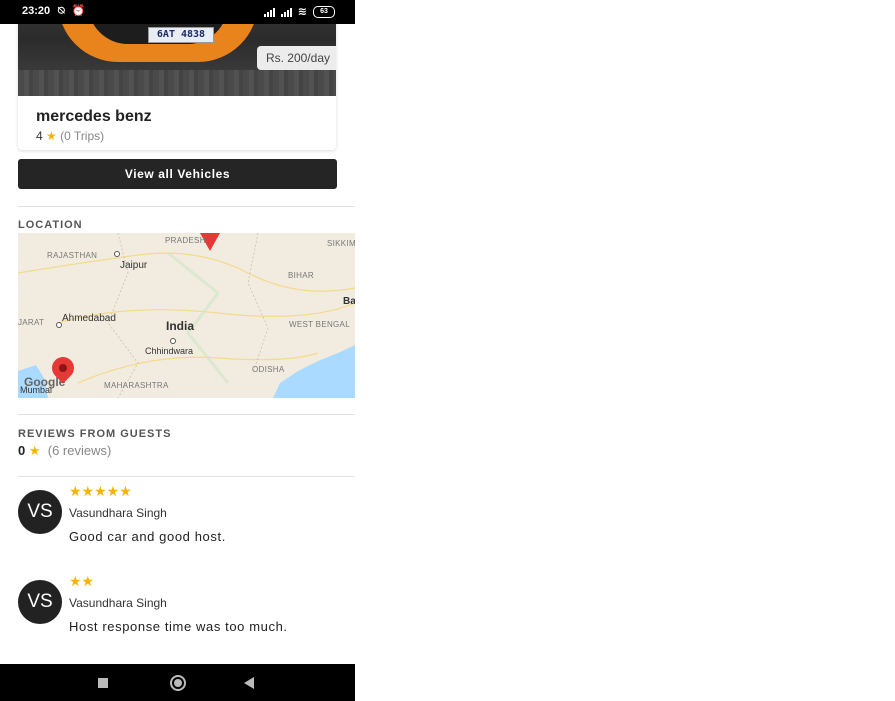 The height and width of the screenshot is (701, 895). What do you see at coordinates (72, 255) in the screenshot?
I see `map-label-rajasthan: RAJASTHAN` at bounding box center [72, 255].